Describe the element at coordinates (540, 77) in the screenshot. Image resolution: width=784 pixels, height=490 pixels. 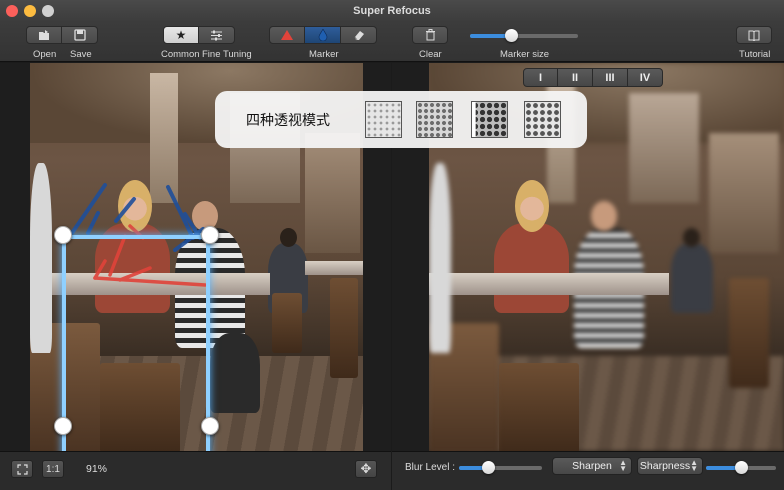
I see `perspective-mode-button-1: I` at that location.